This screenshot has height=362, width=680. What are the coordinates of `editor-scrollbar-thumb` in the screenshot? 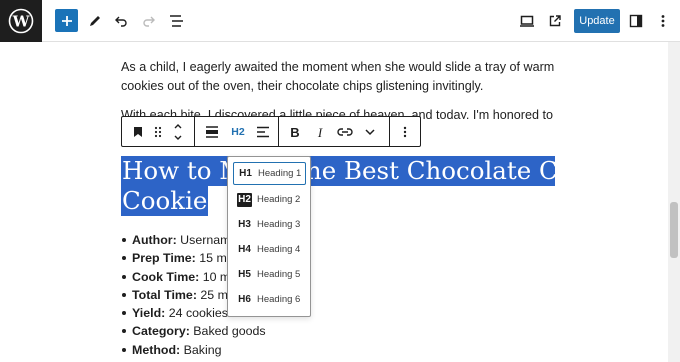 It's located at (674, 230).